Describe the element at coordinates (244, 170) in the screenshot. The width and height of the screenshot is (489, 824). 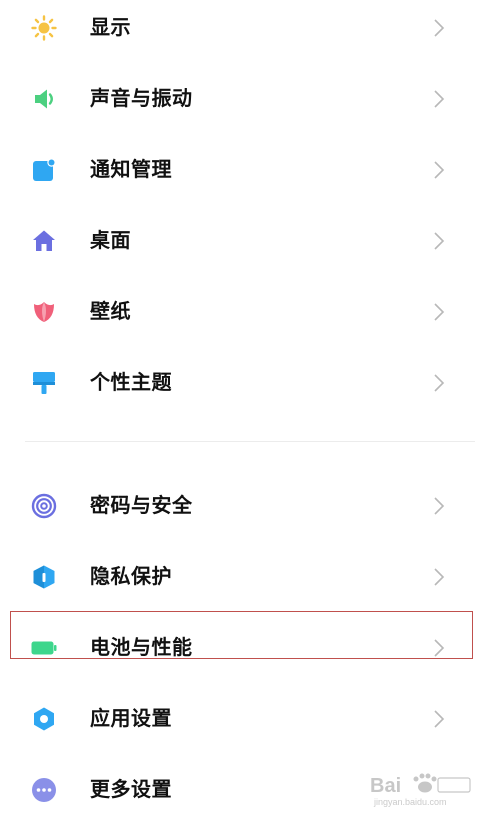
I see `settings-item-notifications: 通知管理` at that location.